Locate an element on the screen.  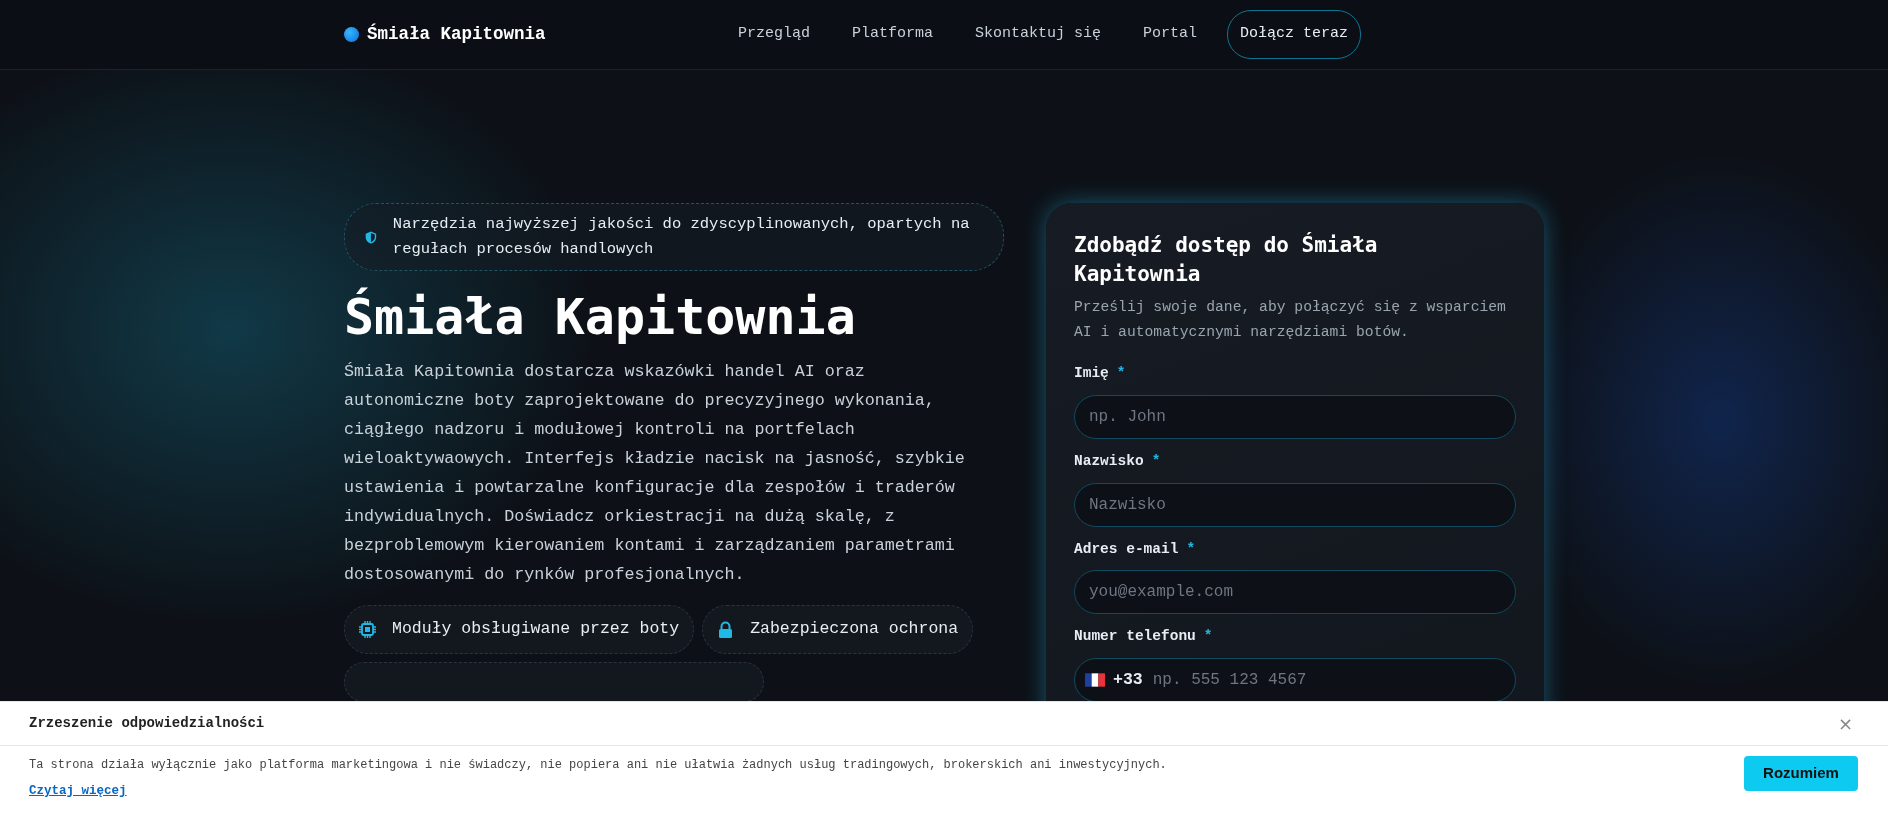
form-title: Zdobądź dostęp do Śmiała Kapitownia is located at coordinates (1226, 259).